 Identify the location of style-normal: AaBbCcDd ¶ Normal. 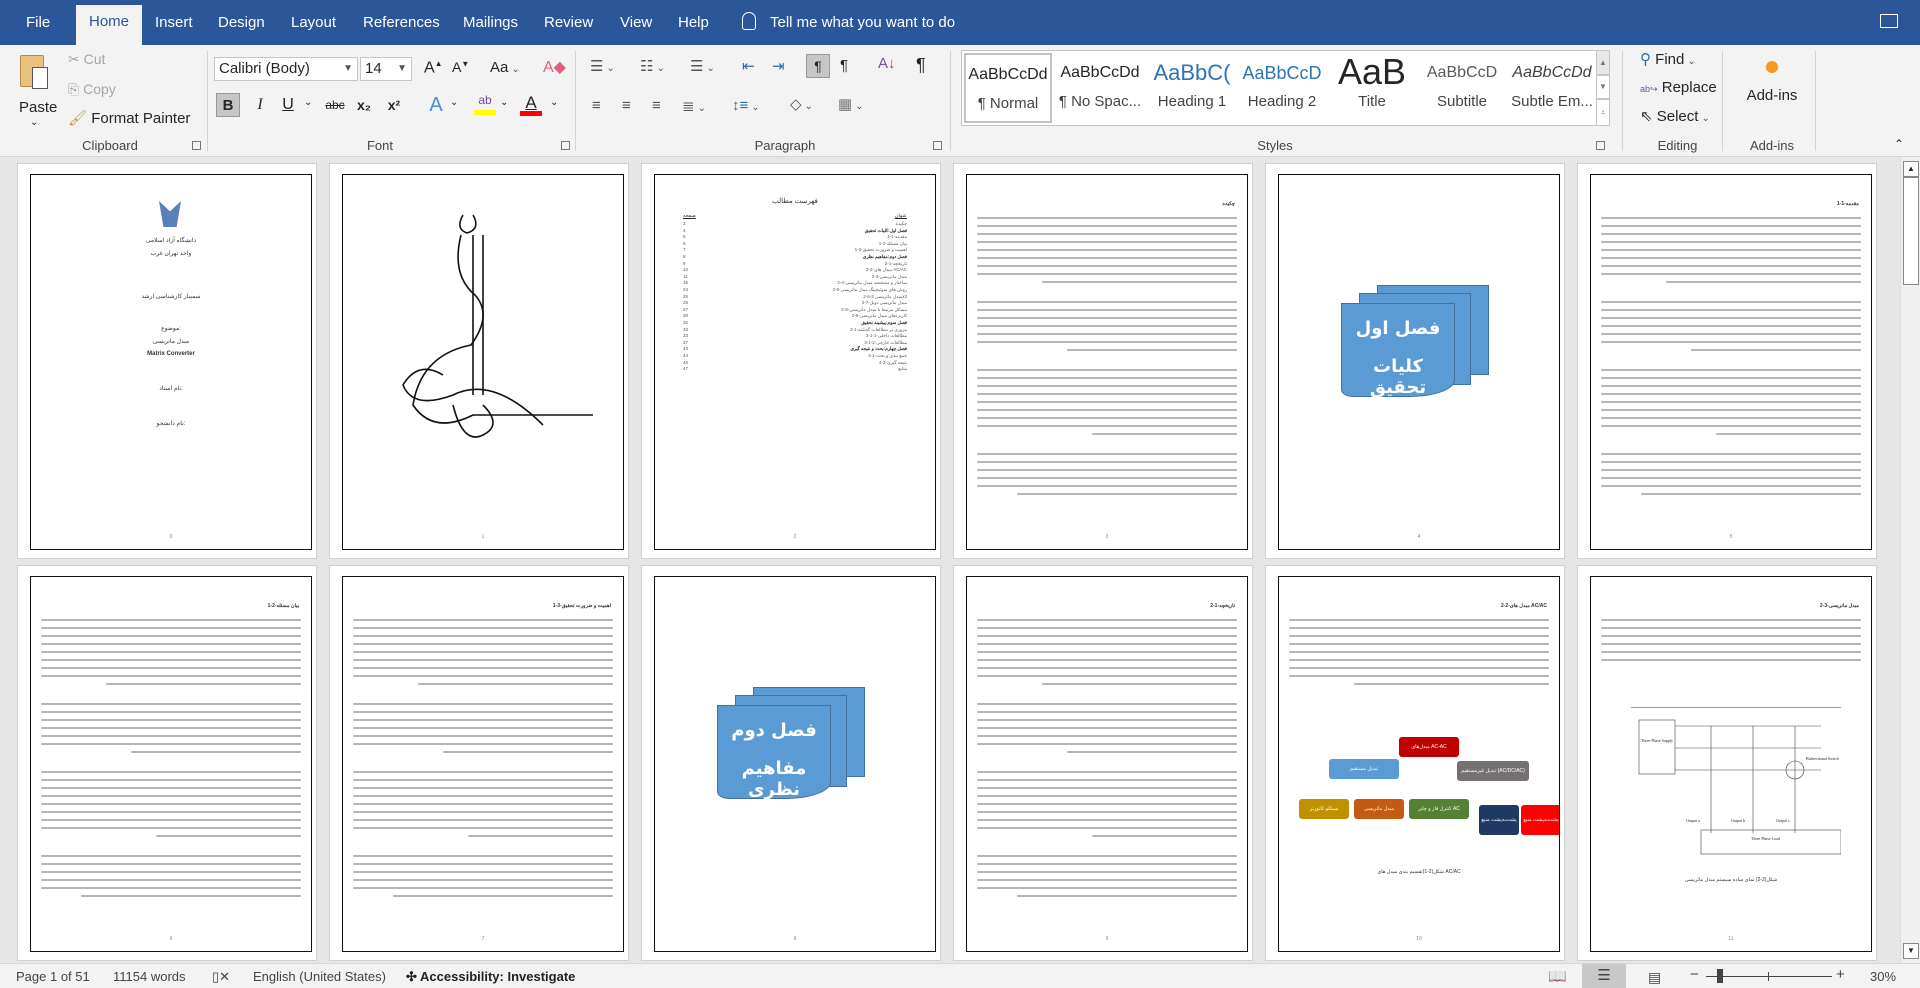
(1008, 88).